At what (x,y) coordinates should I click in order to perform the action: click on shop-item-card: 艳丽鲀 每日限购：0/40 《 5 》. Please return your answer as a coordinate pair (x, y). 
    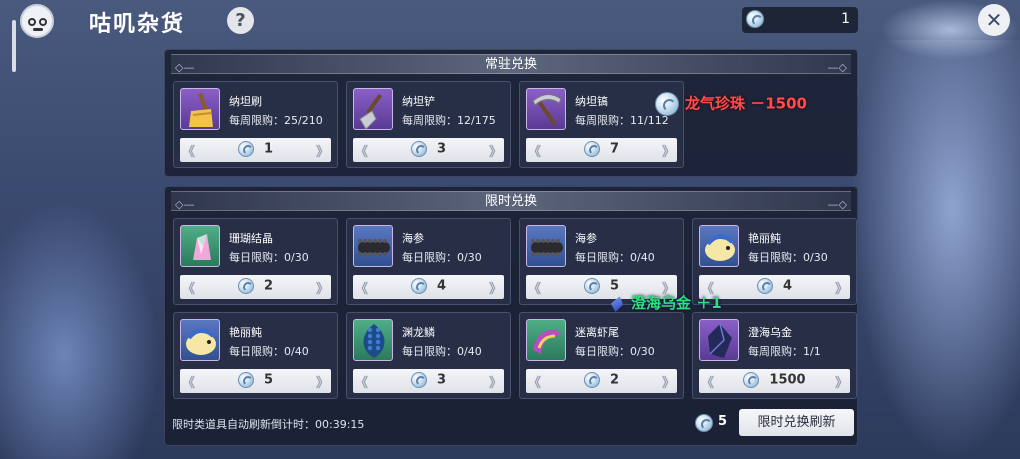
    Looking at the image, I should click on (255, 355).